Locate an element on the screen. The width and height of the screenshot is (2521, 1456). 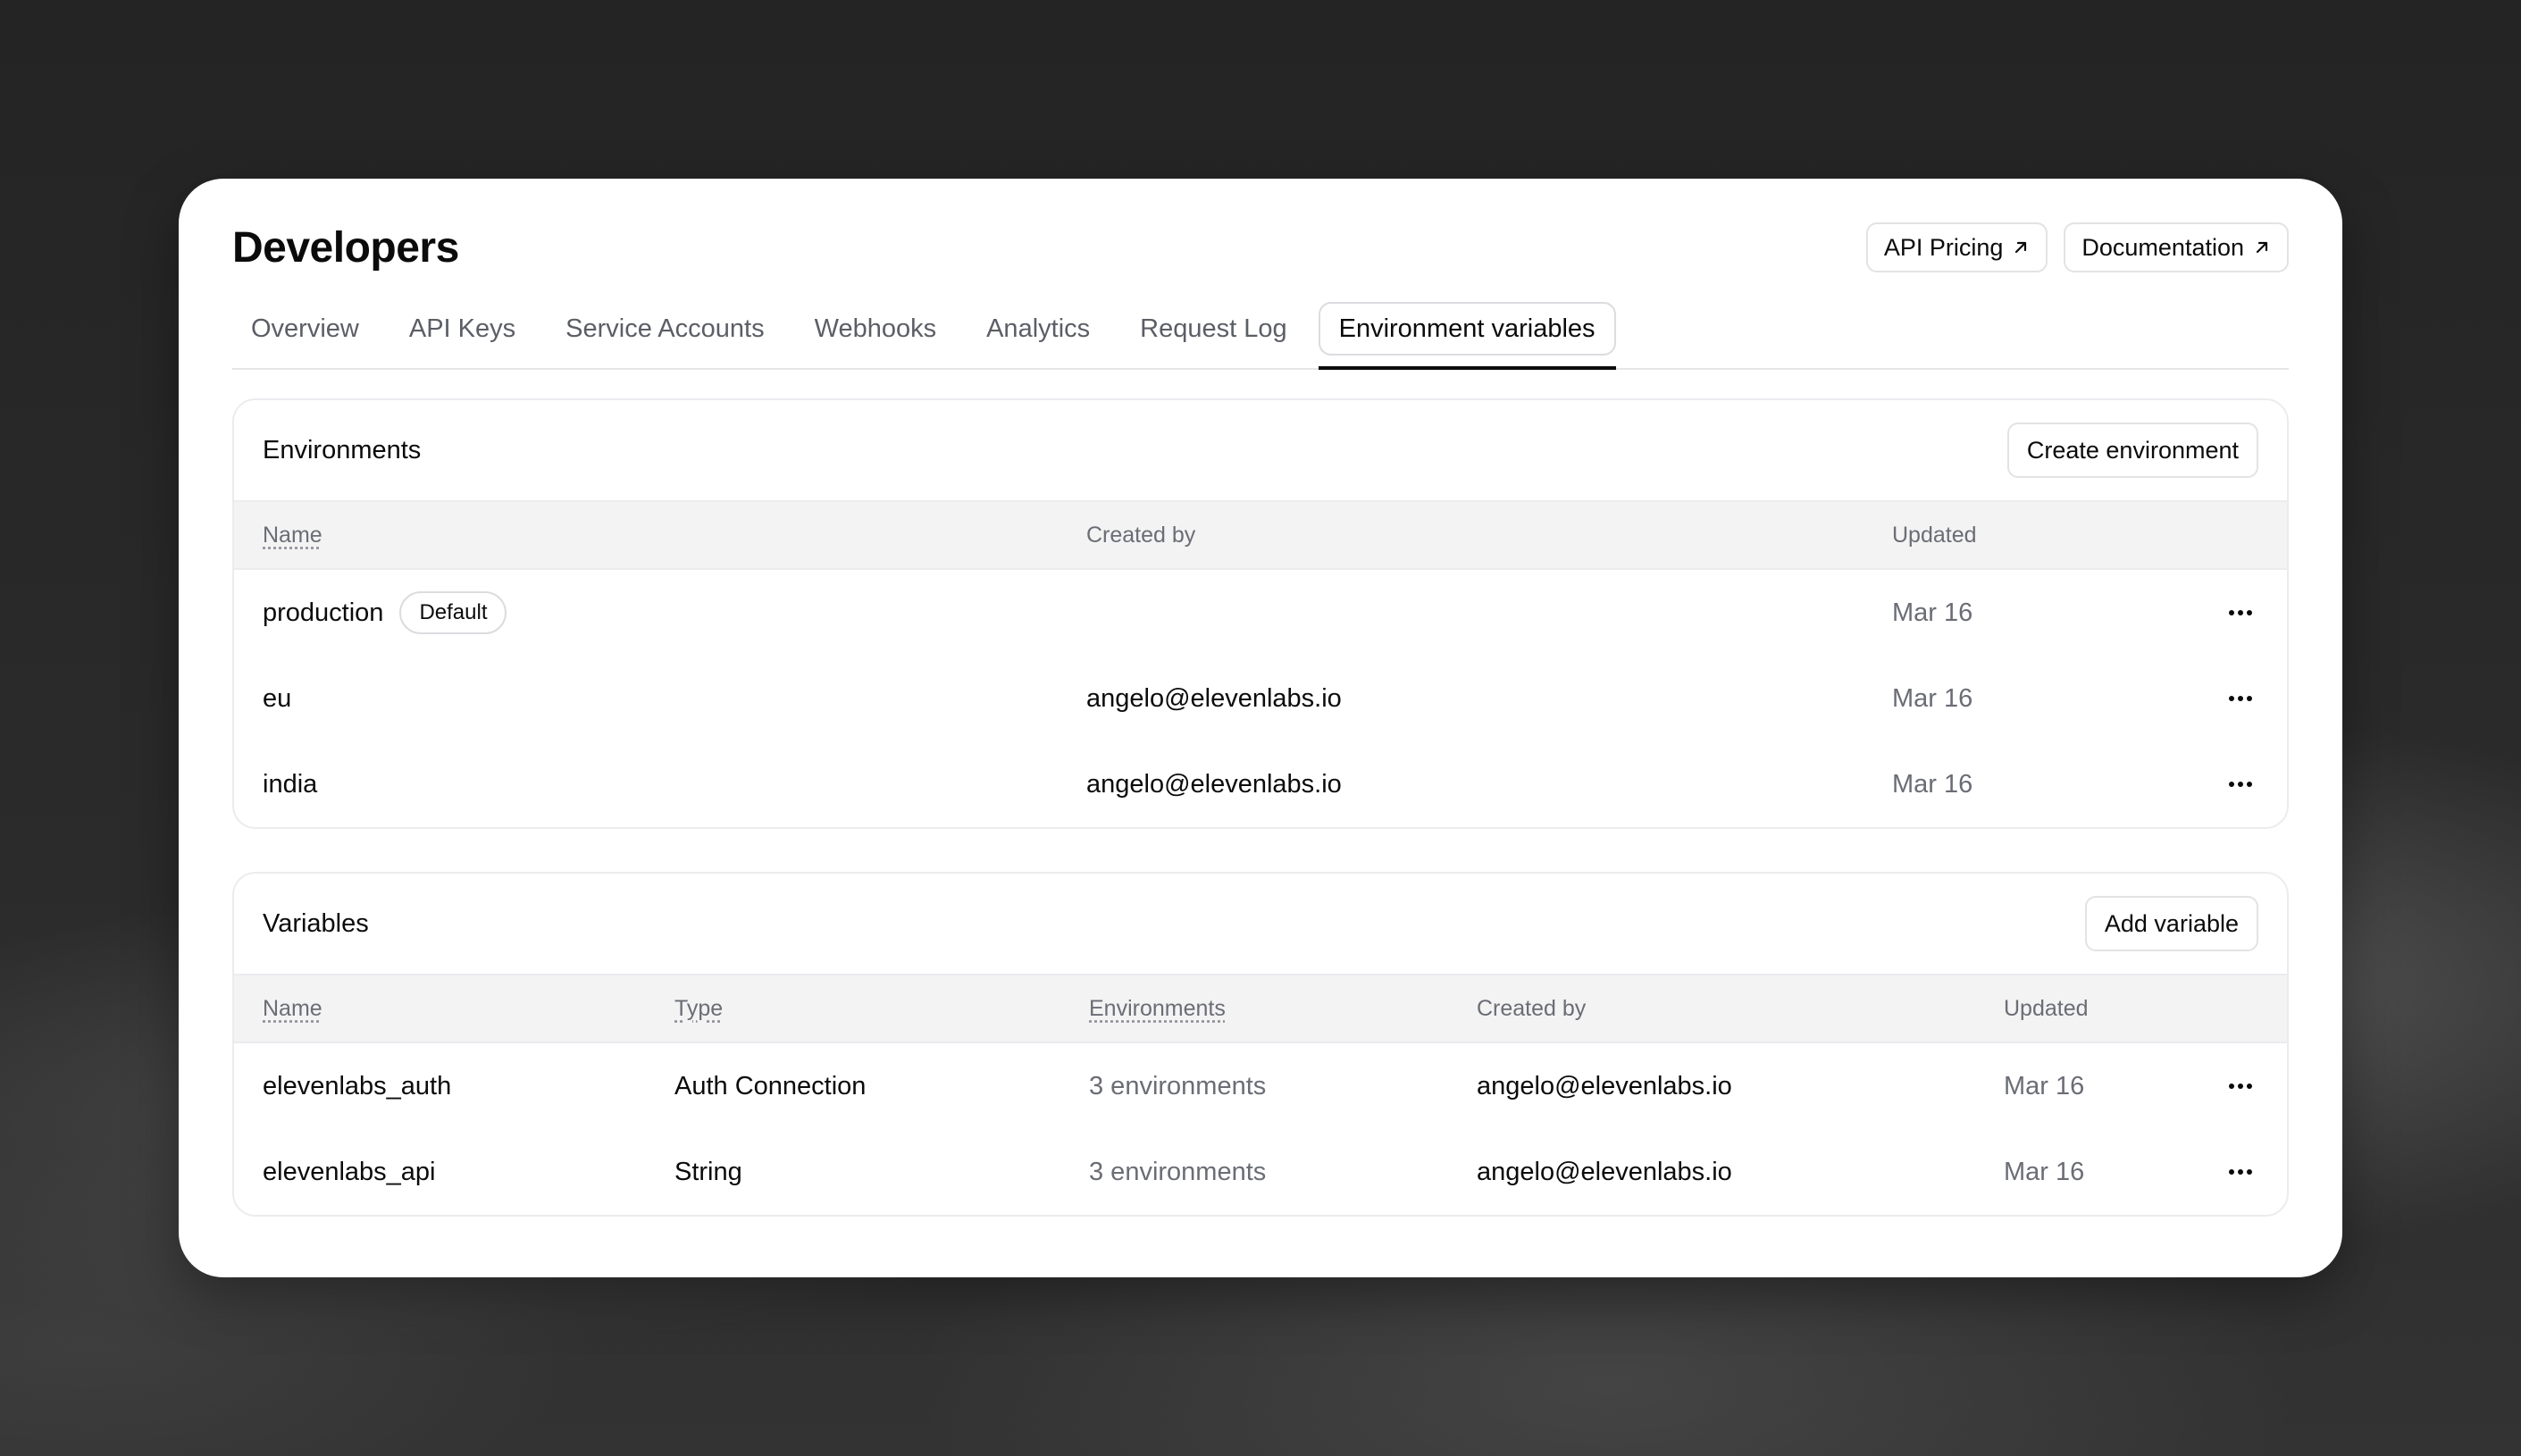
tab-overview: Overview is located at coordinates (305, 329).